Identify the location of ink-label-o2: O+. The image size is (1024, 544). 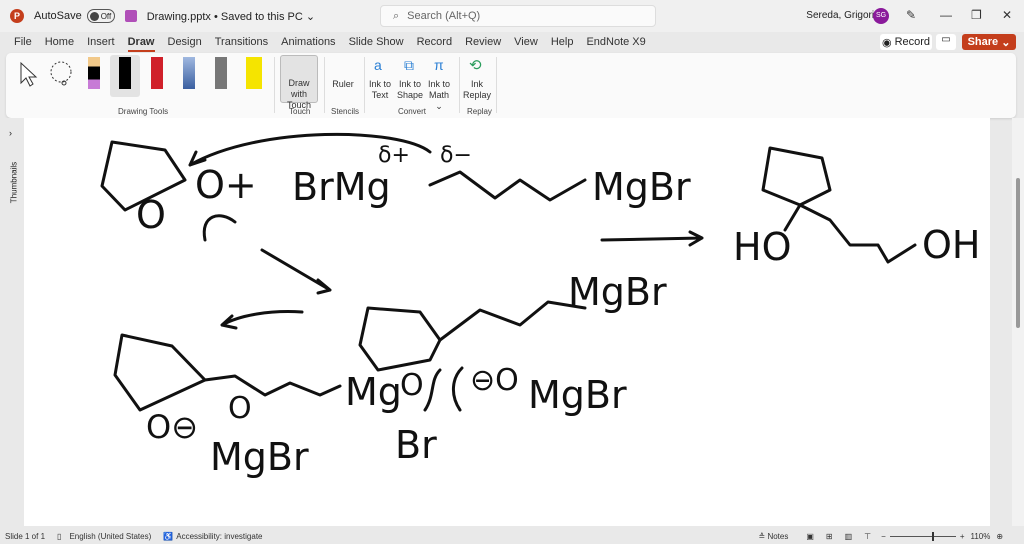
(226, 185).